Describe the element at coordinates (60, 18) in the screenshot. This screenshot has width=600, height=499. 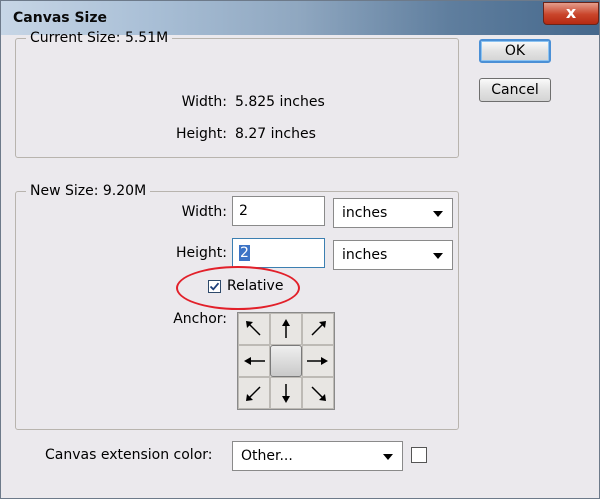
I see `window-title: Canvas Size` at that location.